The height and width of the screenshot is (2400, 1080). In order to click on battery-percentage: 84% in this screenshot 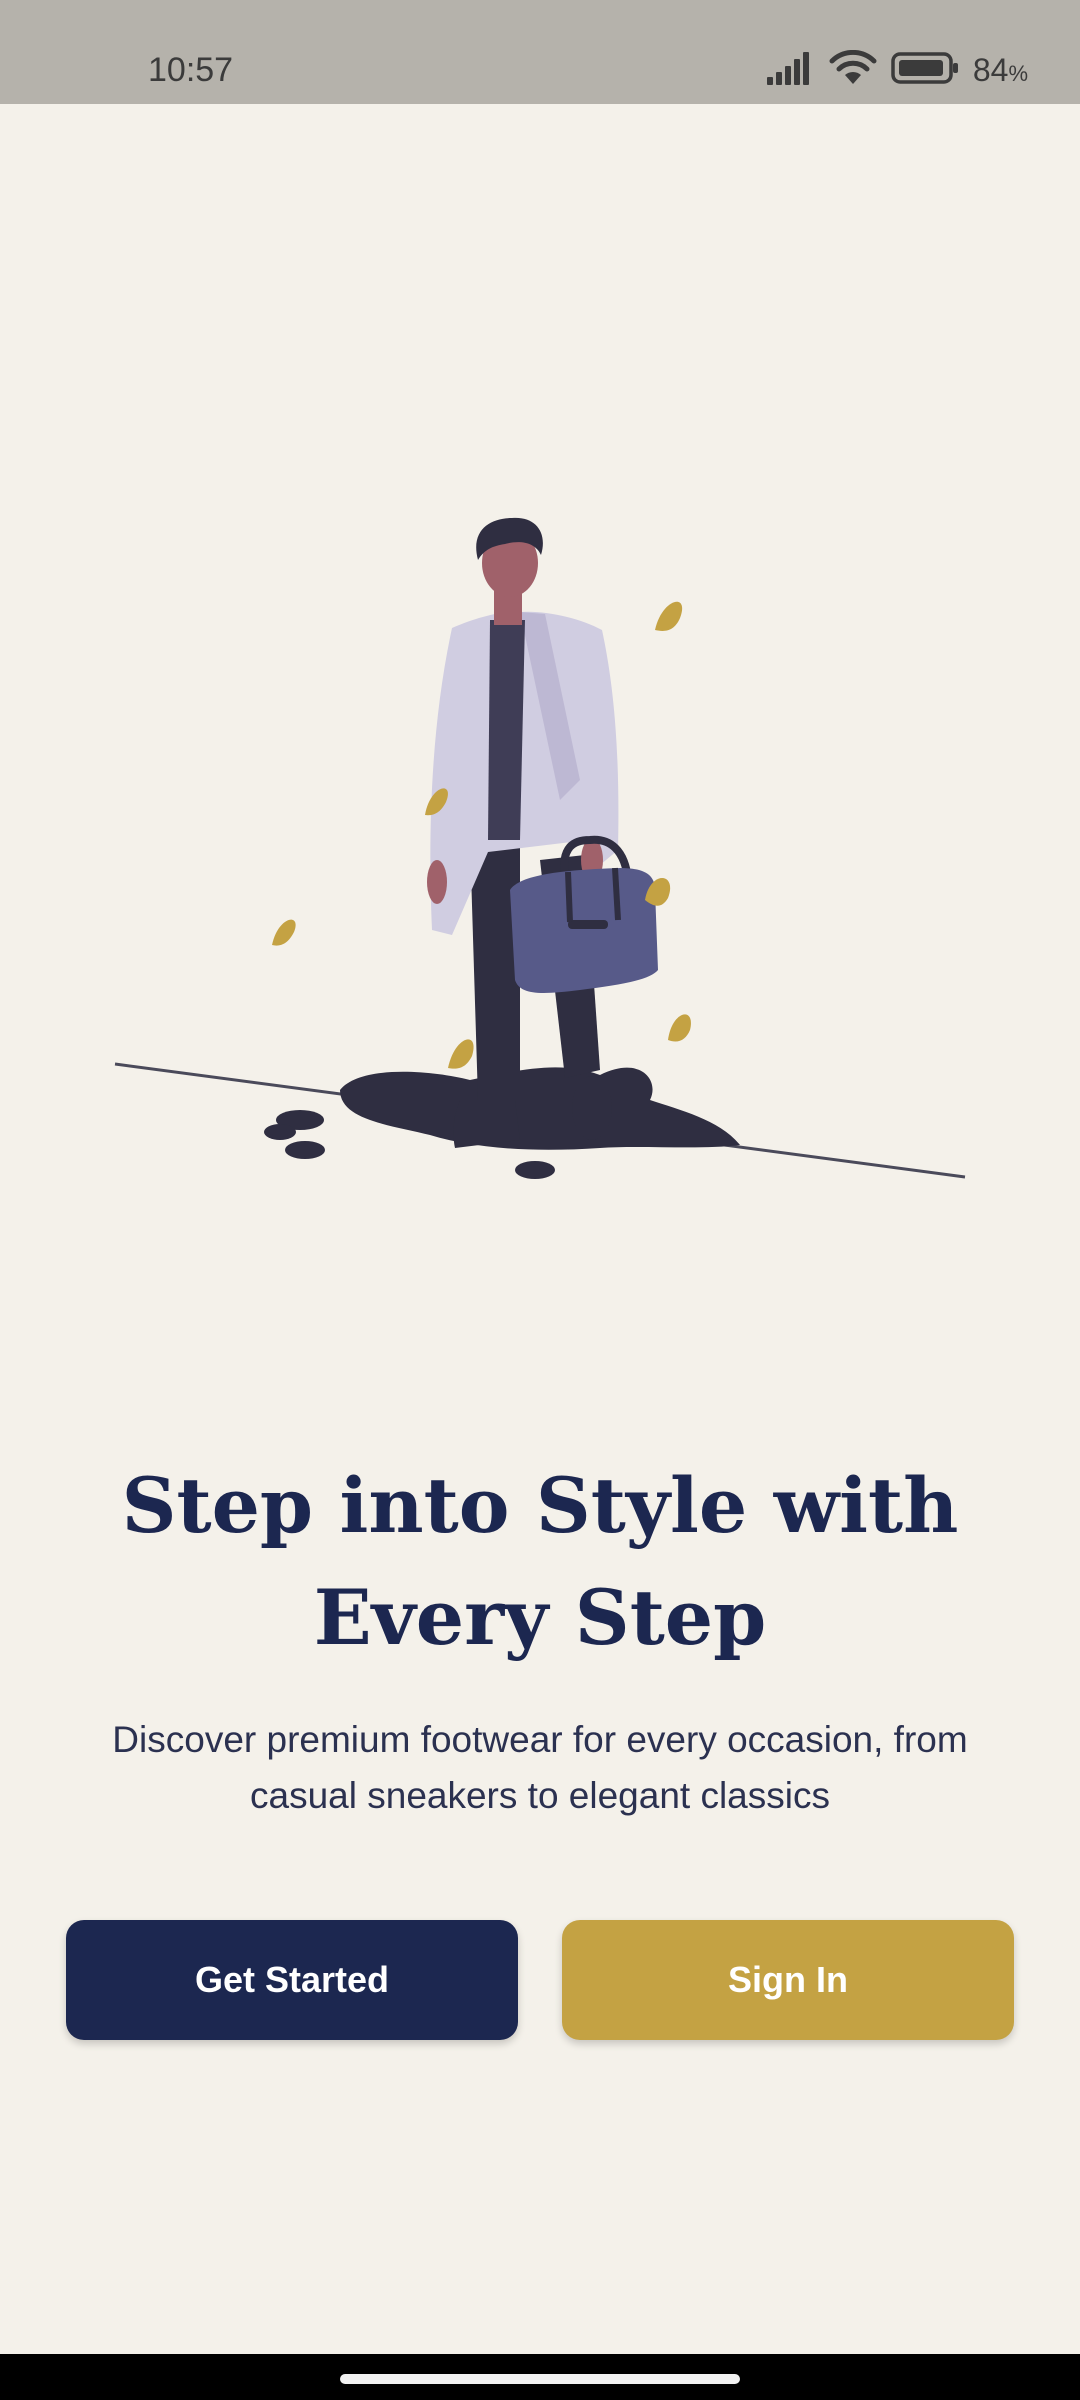, I will do `click(1000, 69)`.